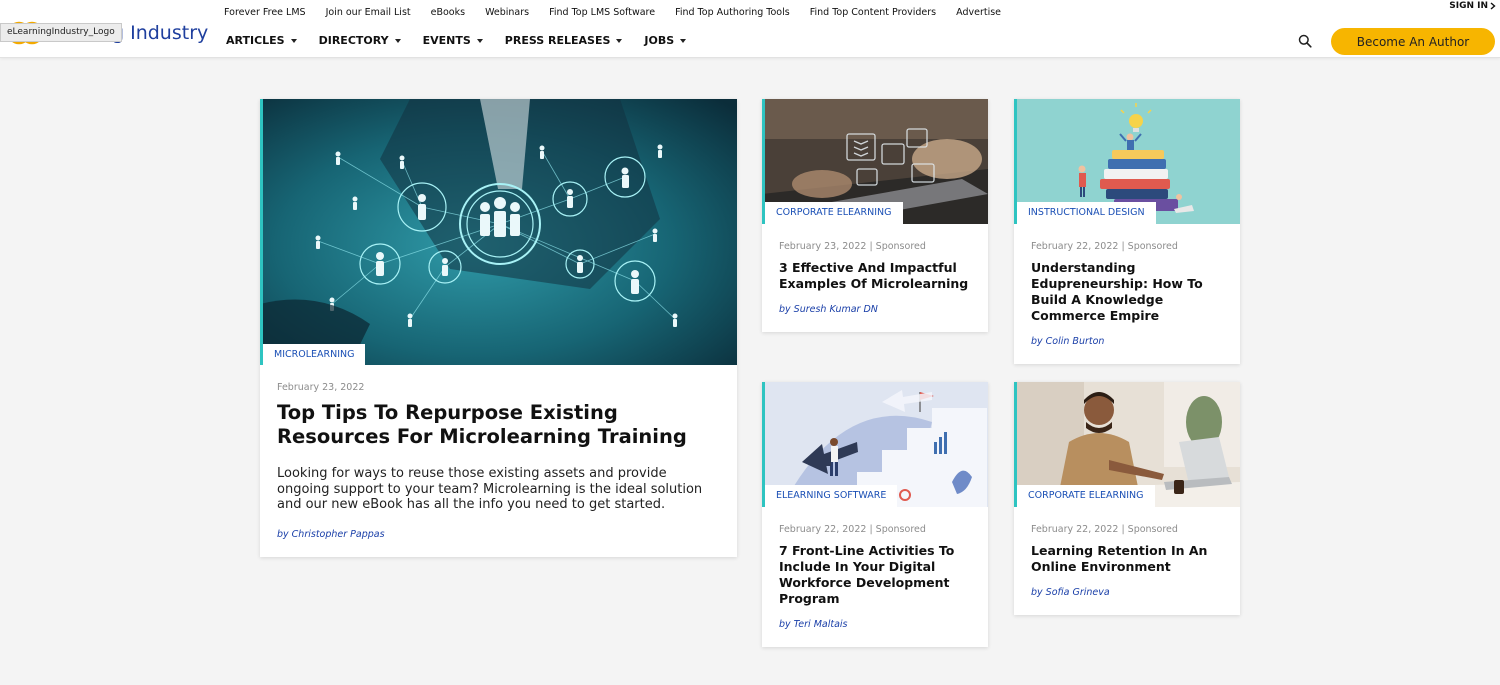  I want to click on top-link-content-providers: Find Top Content Providers, so click(873, 12).